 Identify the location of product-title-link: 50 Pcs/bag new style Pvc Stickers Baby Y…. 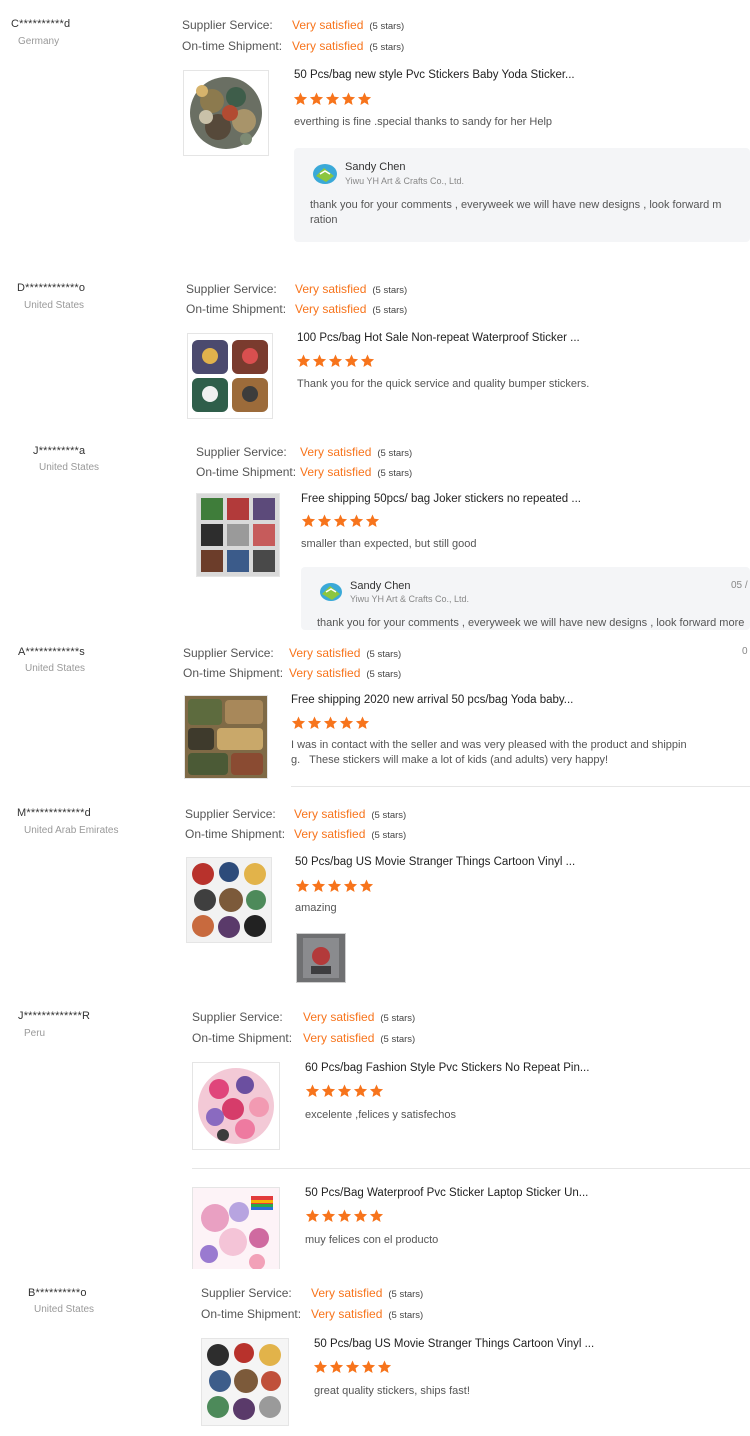
(434, 75).